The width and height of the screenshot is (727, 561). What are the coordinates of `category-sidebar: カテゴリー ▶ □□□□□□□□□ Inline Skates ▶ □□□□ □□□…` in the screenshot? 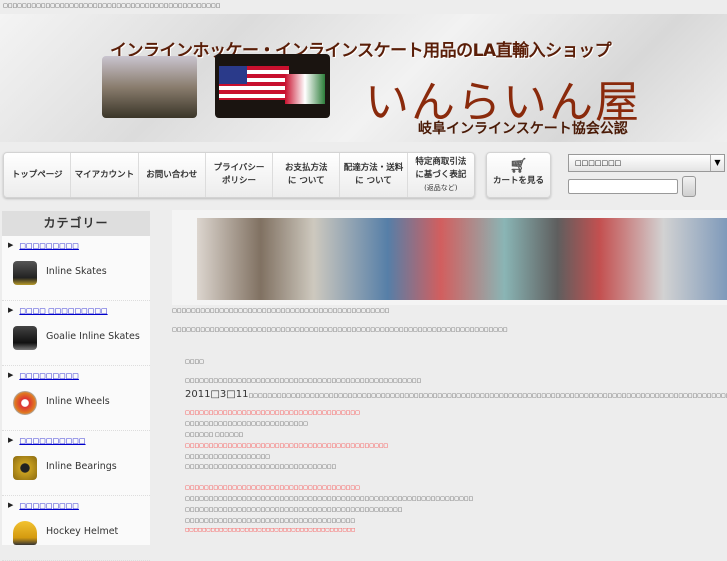 It's located at (76, 386).